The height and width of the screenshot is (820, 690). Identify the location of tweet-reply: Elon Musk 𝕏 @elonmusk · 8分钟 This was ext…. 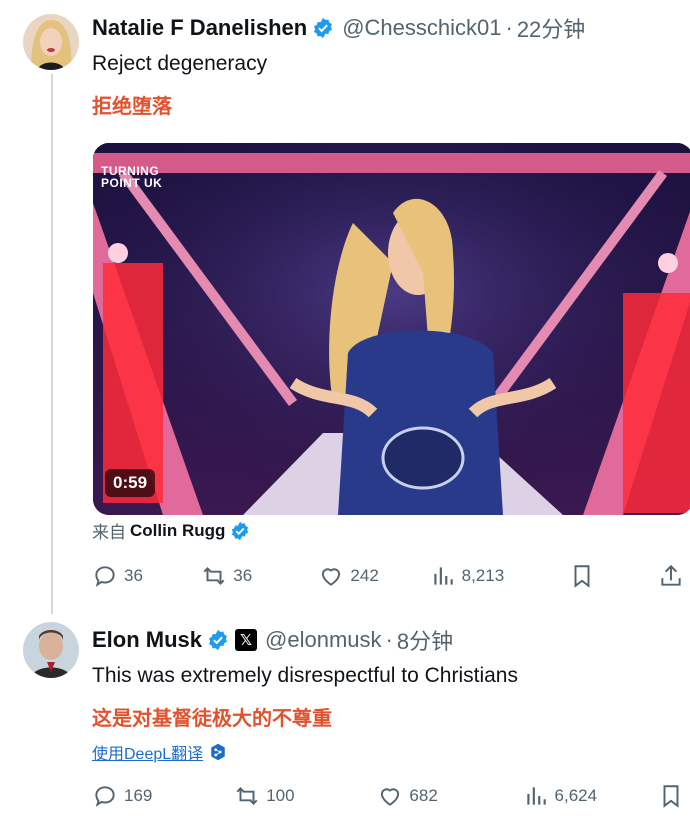
(391, 677).